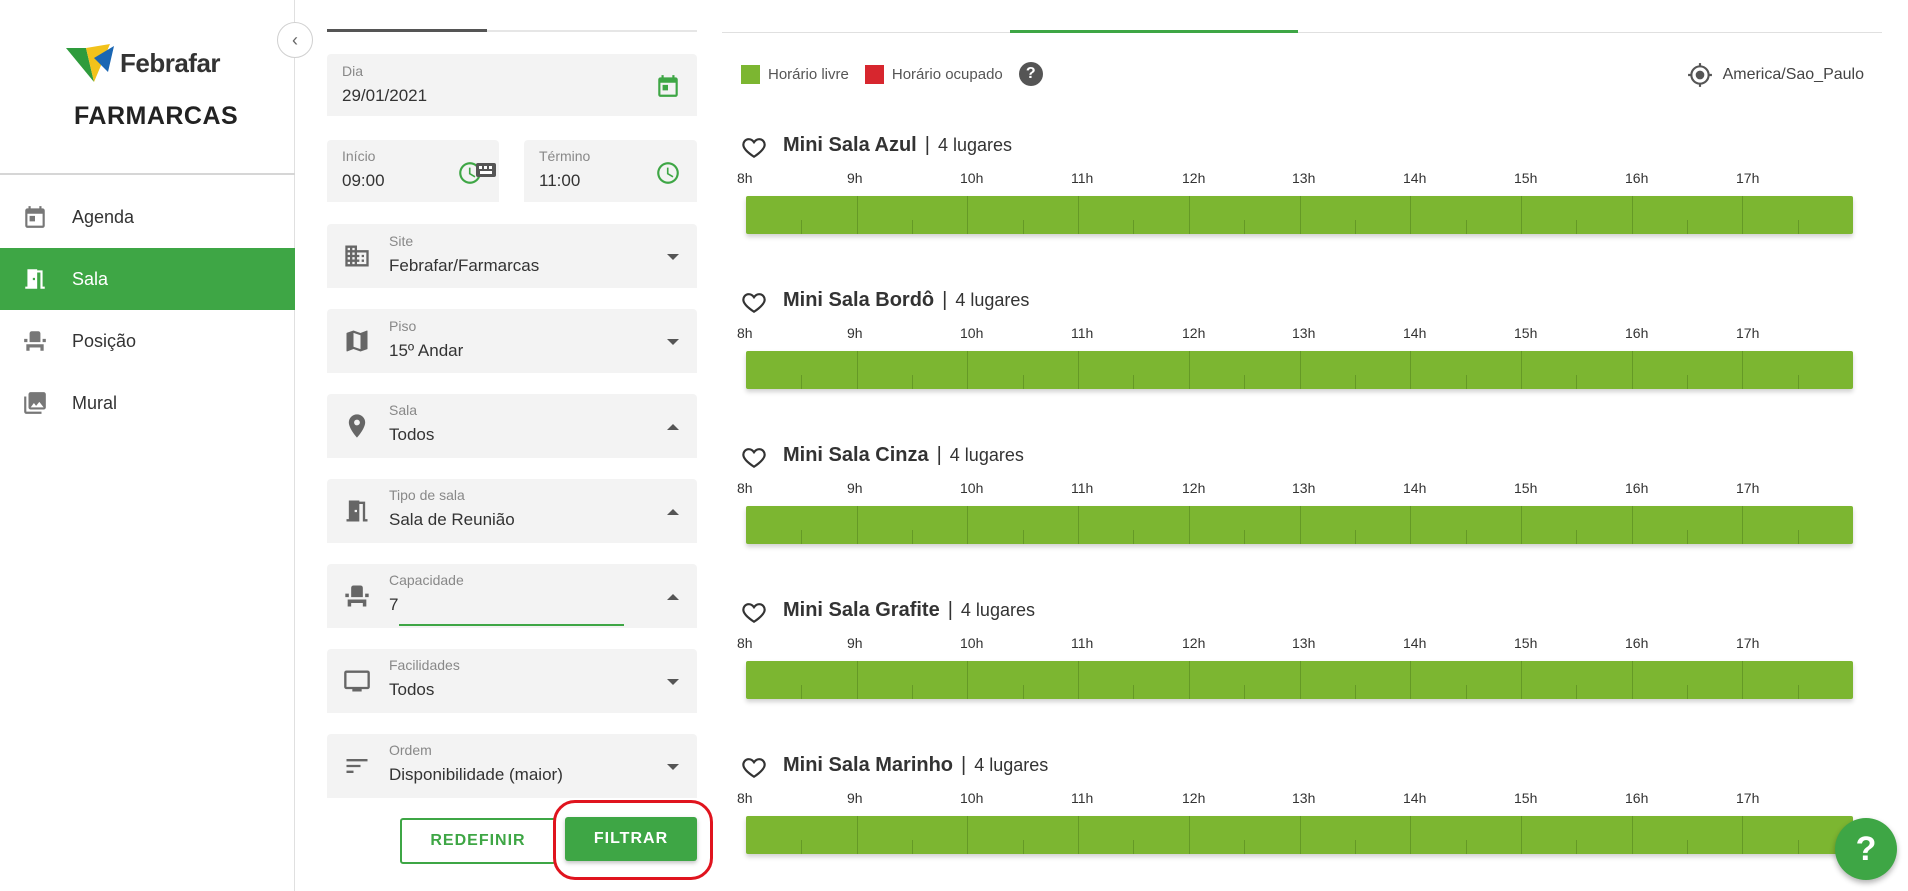  What do you see at coordinates (357, 766) in the screenshot?
I see `sort-icon` at bounding box center [357, 766].